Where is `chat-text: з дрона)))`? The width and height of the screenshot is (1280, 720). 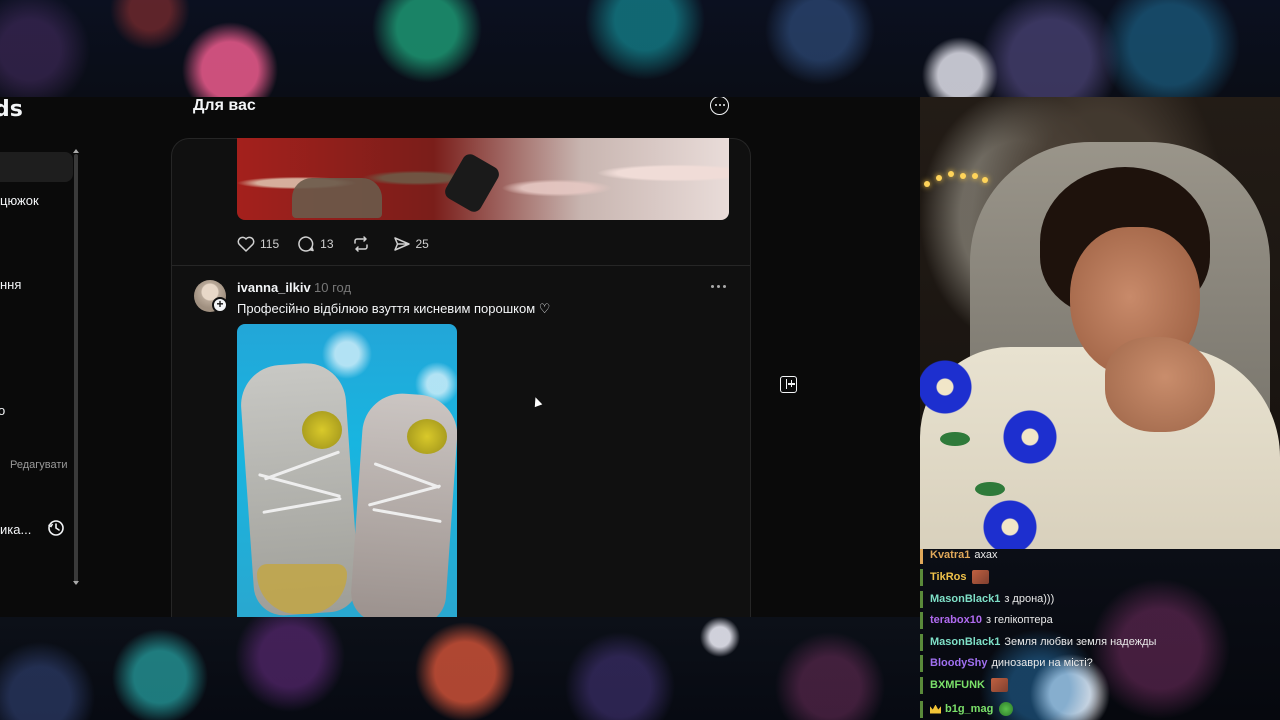 chat-text: з дрона))) is located at coordinates (1029, 599).